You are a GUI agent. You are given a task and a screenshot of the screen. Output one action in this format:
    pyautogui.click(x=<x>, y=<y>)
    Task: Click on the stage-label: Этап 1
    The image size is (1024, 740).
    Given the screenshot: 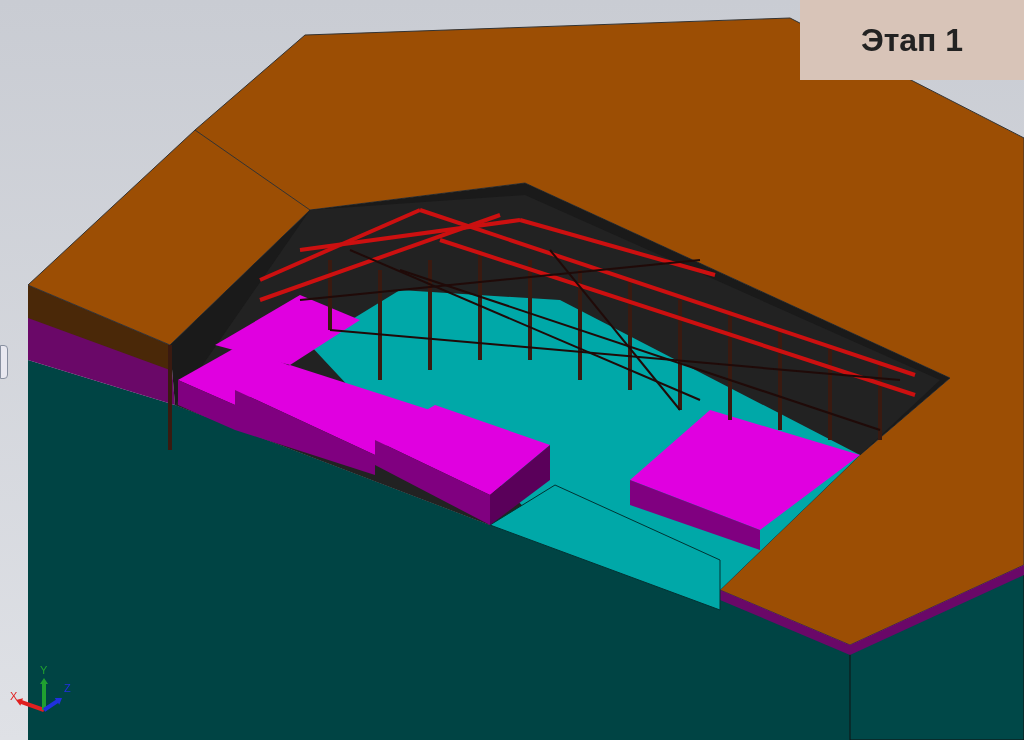 What is the action you would take?
    pyautogui.click(x=912, y=40)
    